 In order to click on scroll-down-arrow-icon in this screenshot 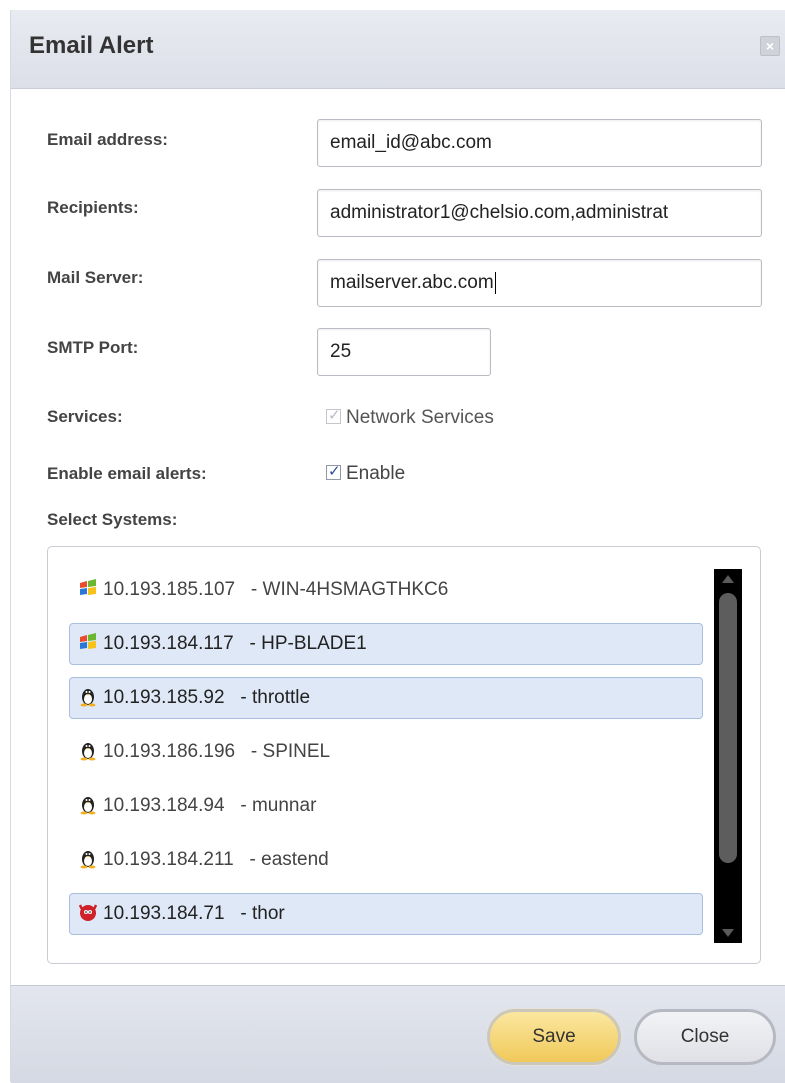, I will do `click(728, 933)`.